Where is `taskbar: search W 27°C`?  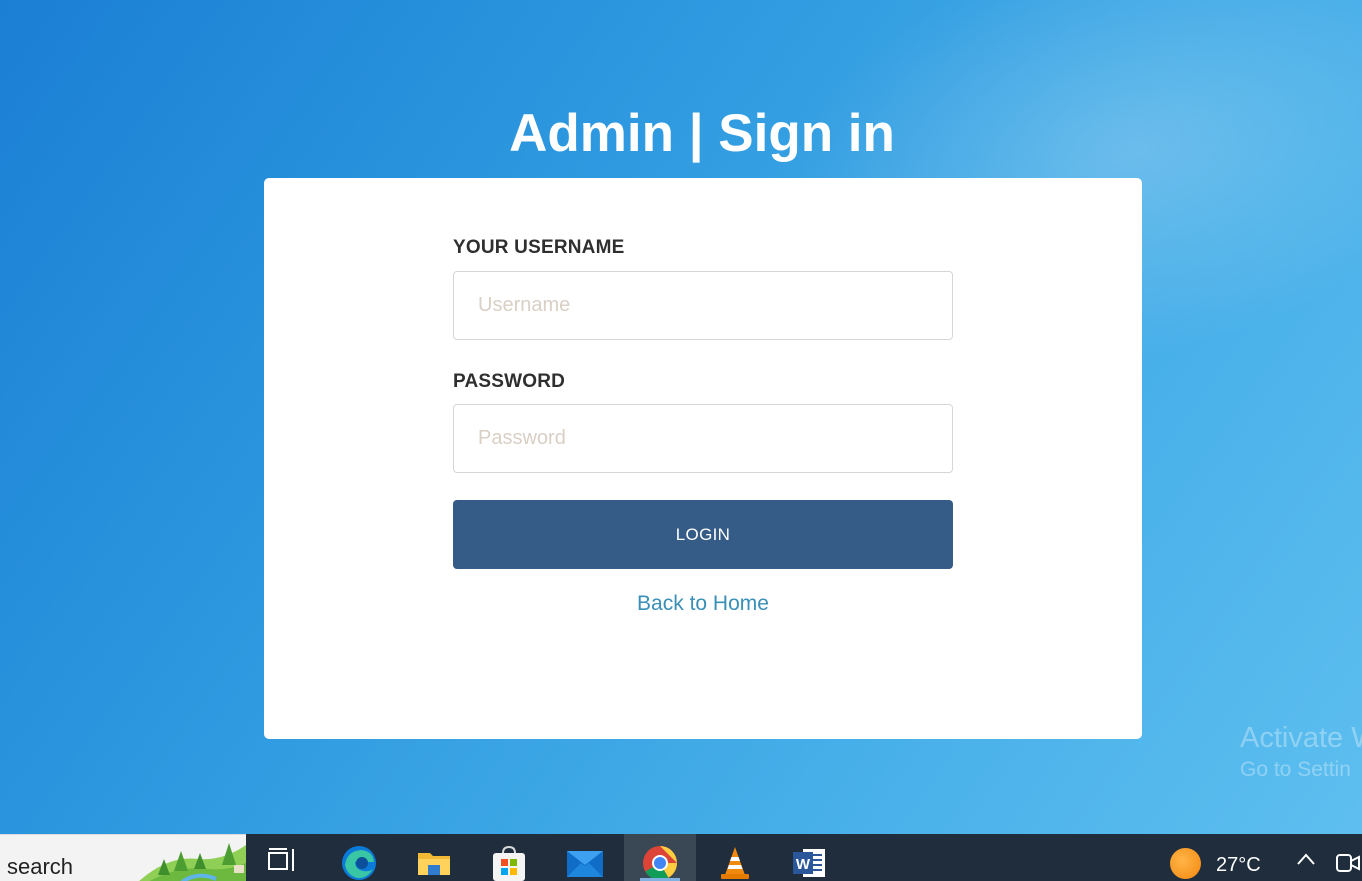
taskbar: search W 27°C is located at coordinates (681, 857).